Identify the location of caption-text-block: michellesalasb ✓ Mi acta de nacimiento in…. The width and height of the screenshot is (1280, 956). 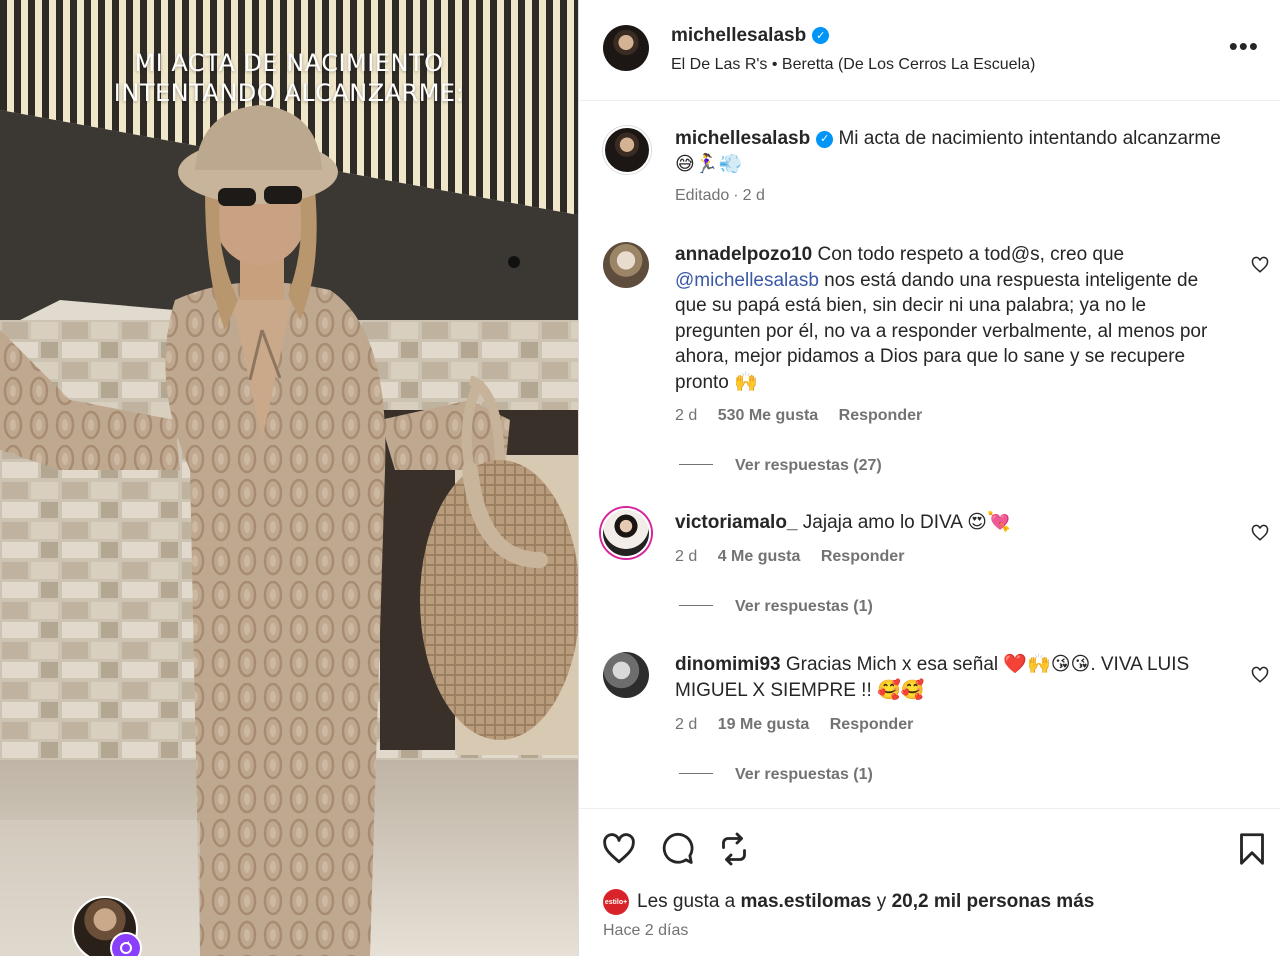
(955, 151).